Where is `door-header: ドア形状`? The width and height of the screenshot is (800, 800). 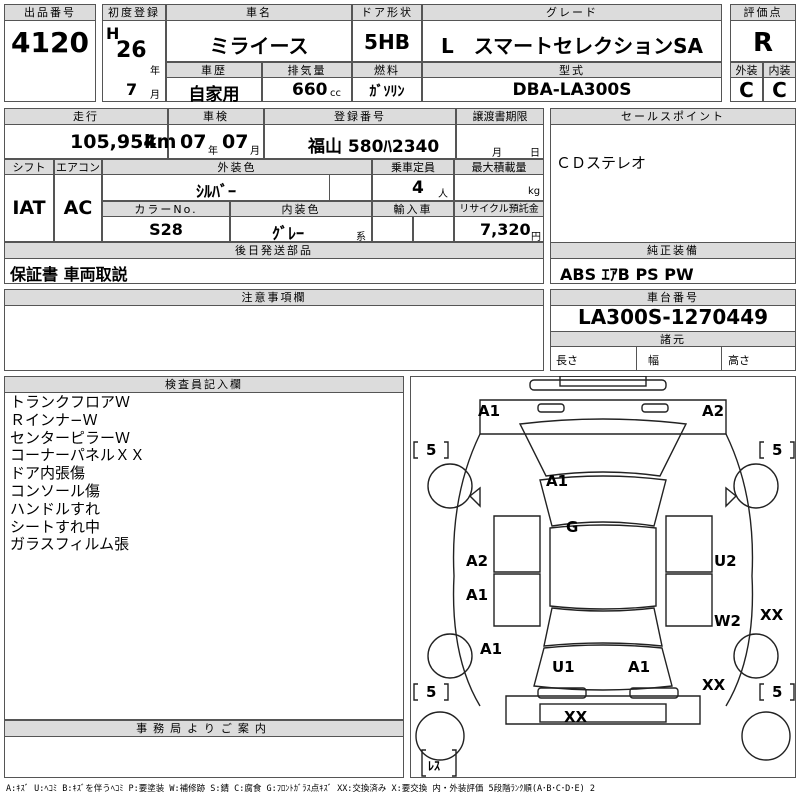 door-header: ドア形状 is located at coordinates (387, 12).